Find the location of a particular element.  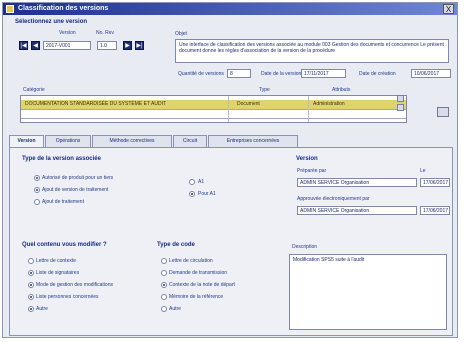

date-column-header: Le is located at coordinates (423, 171).